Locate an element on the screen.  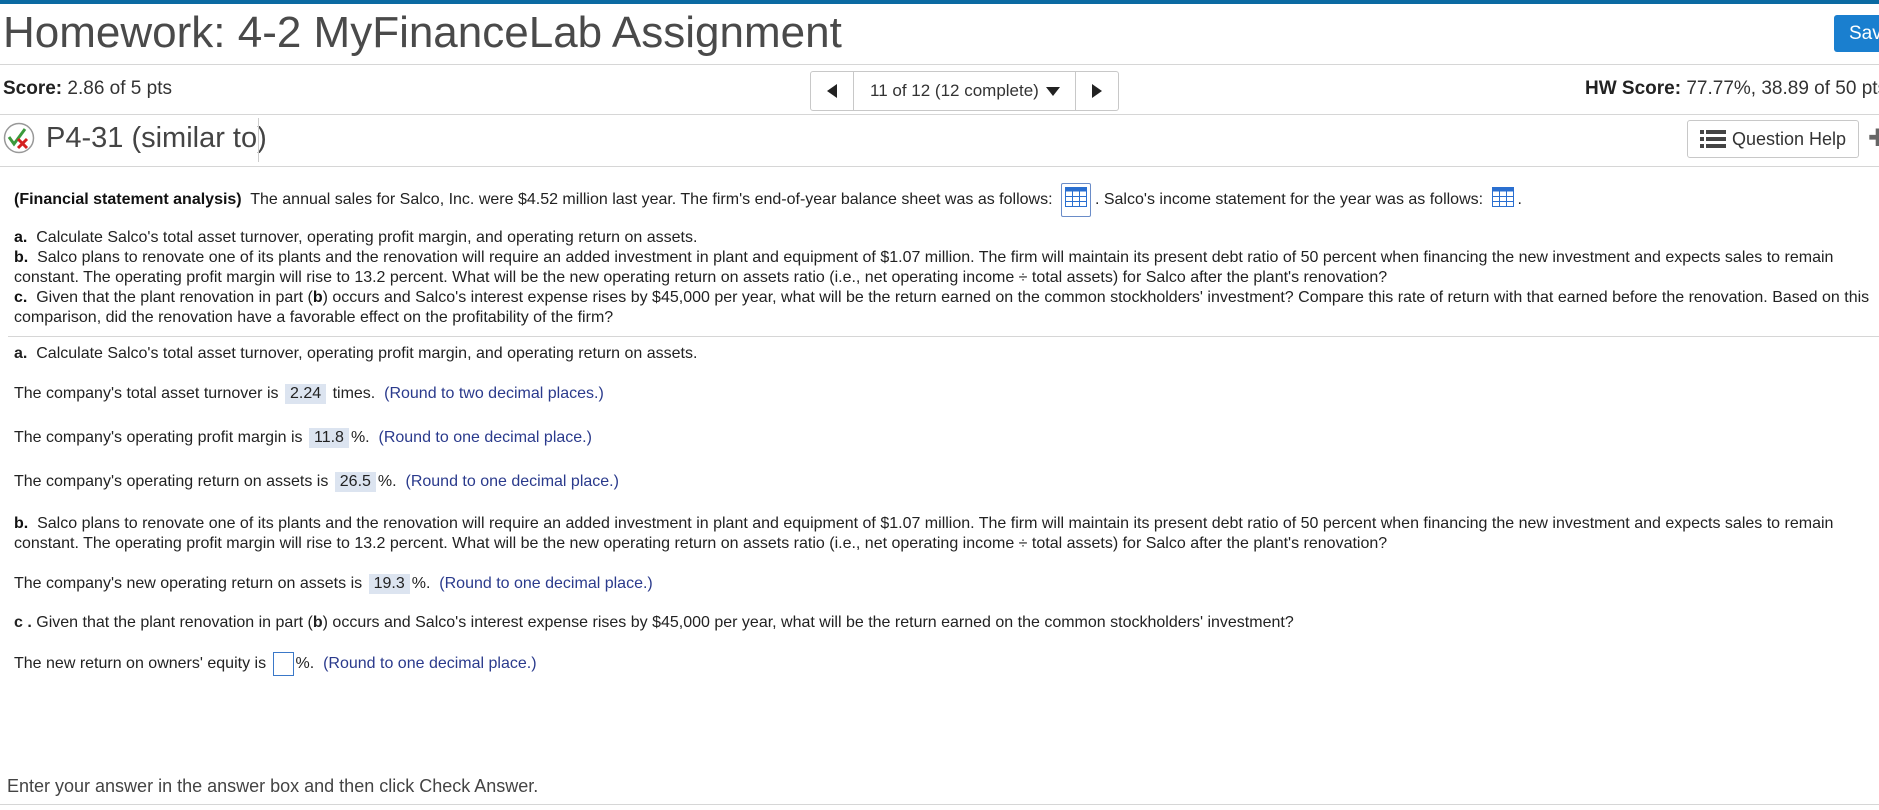
part-label: c . is located at coordinates (23, 622).